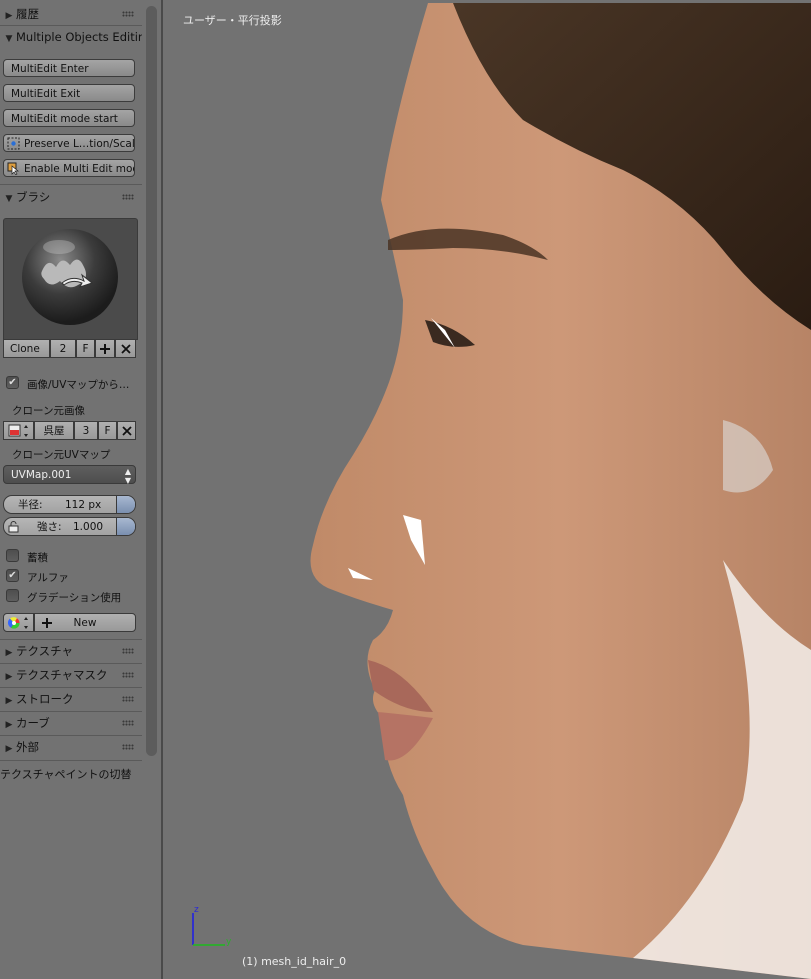 The height and width of the screenshot is (979, 811). What do you see at coordinates (211, 928) in the screenshot?
I see `axis-gizmo: z y` at bounding box center [211, 928].